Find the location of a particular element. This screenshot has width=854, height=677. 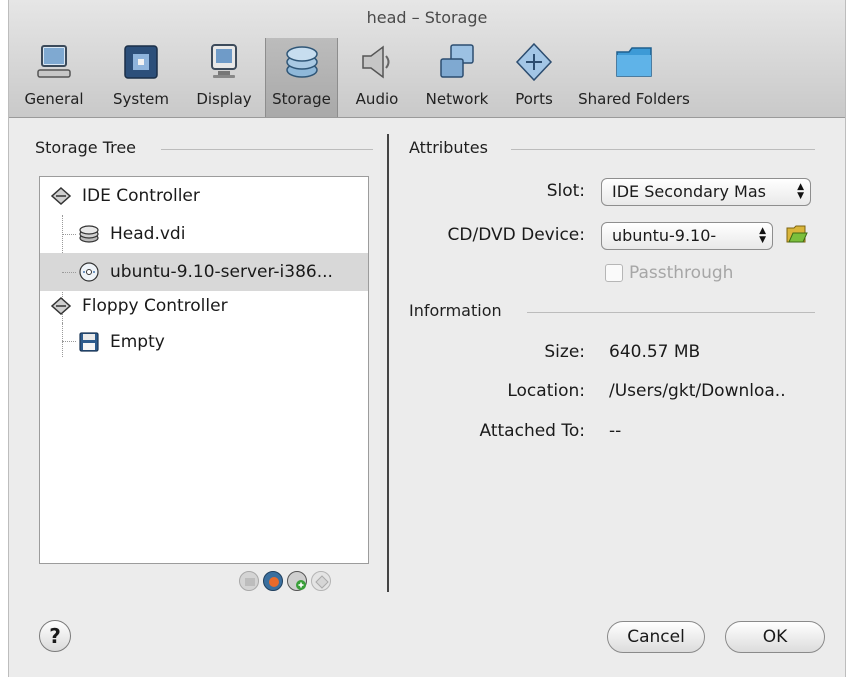

attached-to-value: -- is located at coordinates (615, 431).